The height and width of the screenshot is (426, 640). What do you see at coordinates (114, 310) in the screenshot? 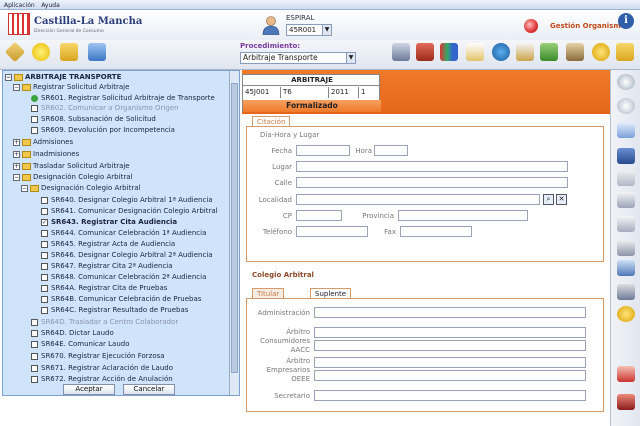
I see `tree-task: SR64C. Registrar Resultado de Pruebas` at bounding box center [114, 310].